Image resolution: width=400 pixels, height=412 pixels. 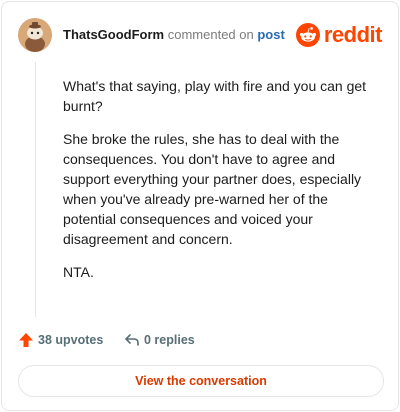 I want to click on comment-paragraph: NTA., so click(x=78, y=272).